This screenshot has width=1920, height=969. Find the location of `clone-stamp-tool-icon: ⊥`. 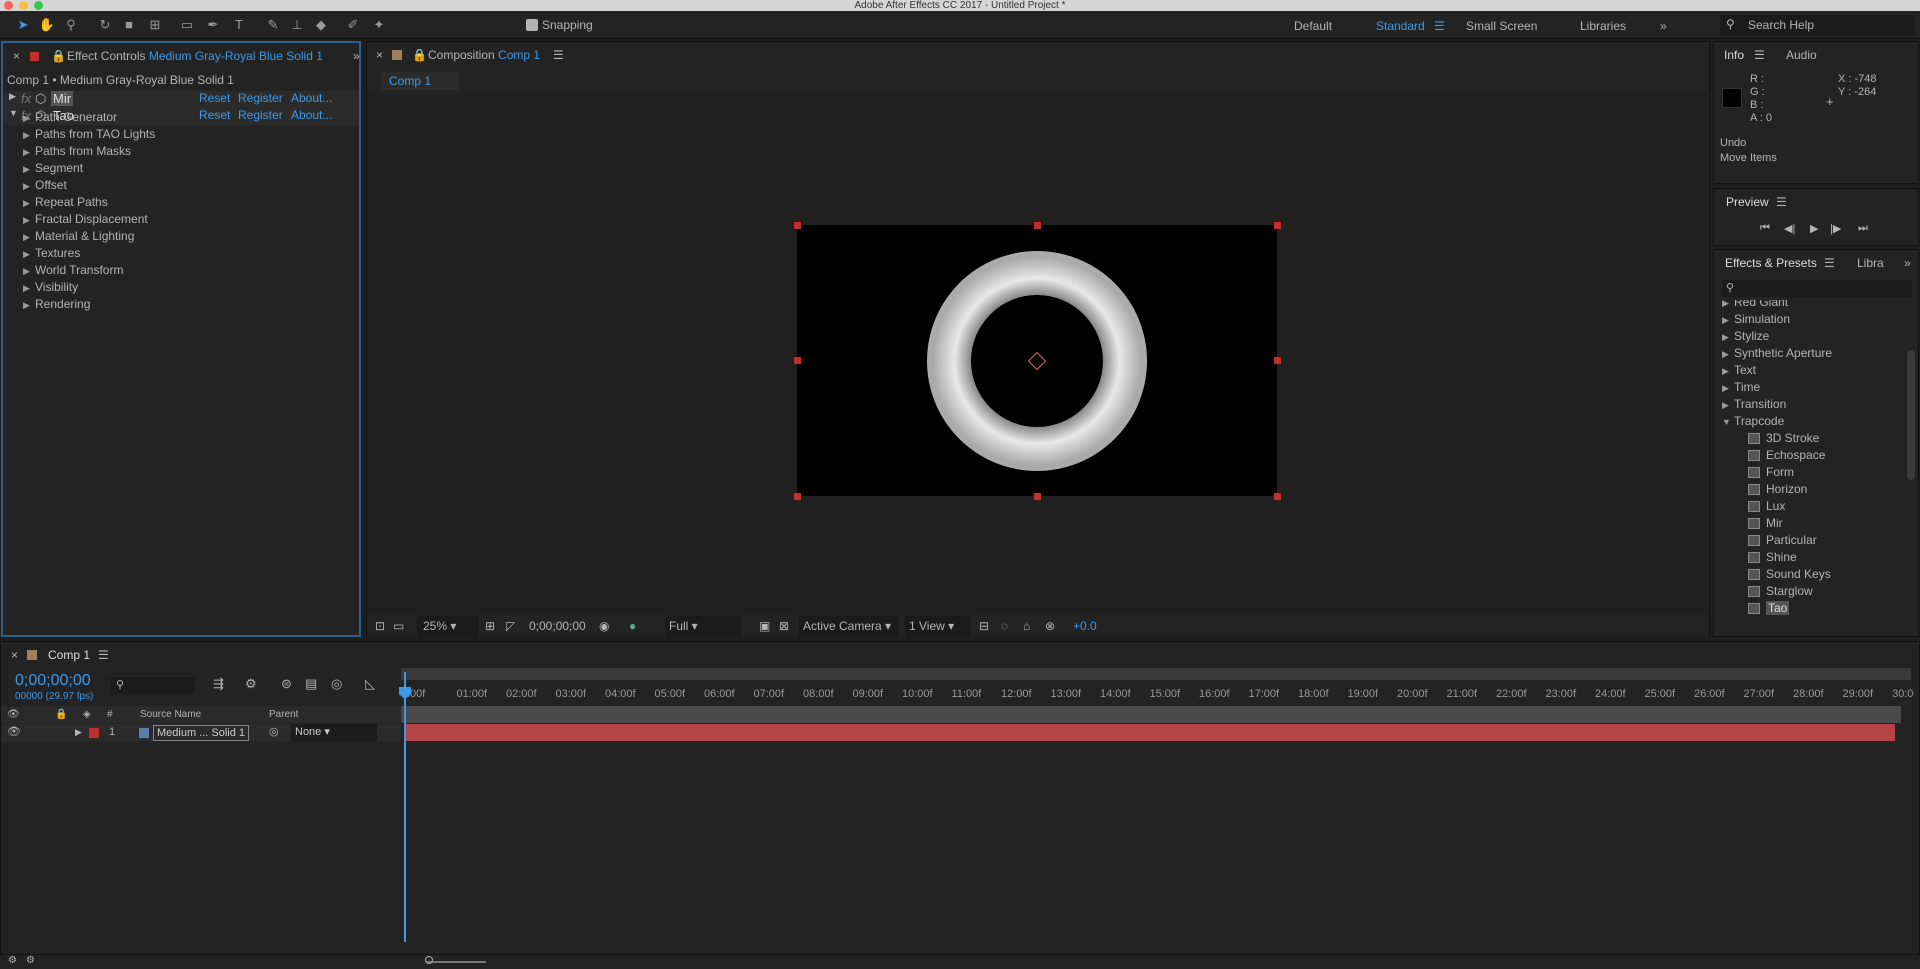

clone-stamp-tool-icon: ⊥ is located at coordinates (297, 25).